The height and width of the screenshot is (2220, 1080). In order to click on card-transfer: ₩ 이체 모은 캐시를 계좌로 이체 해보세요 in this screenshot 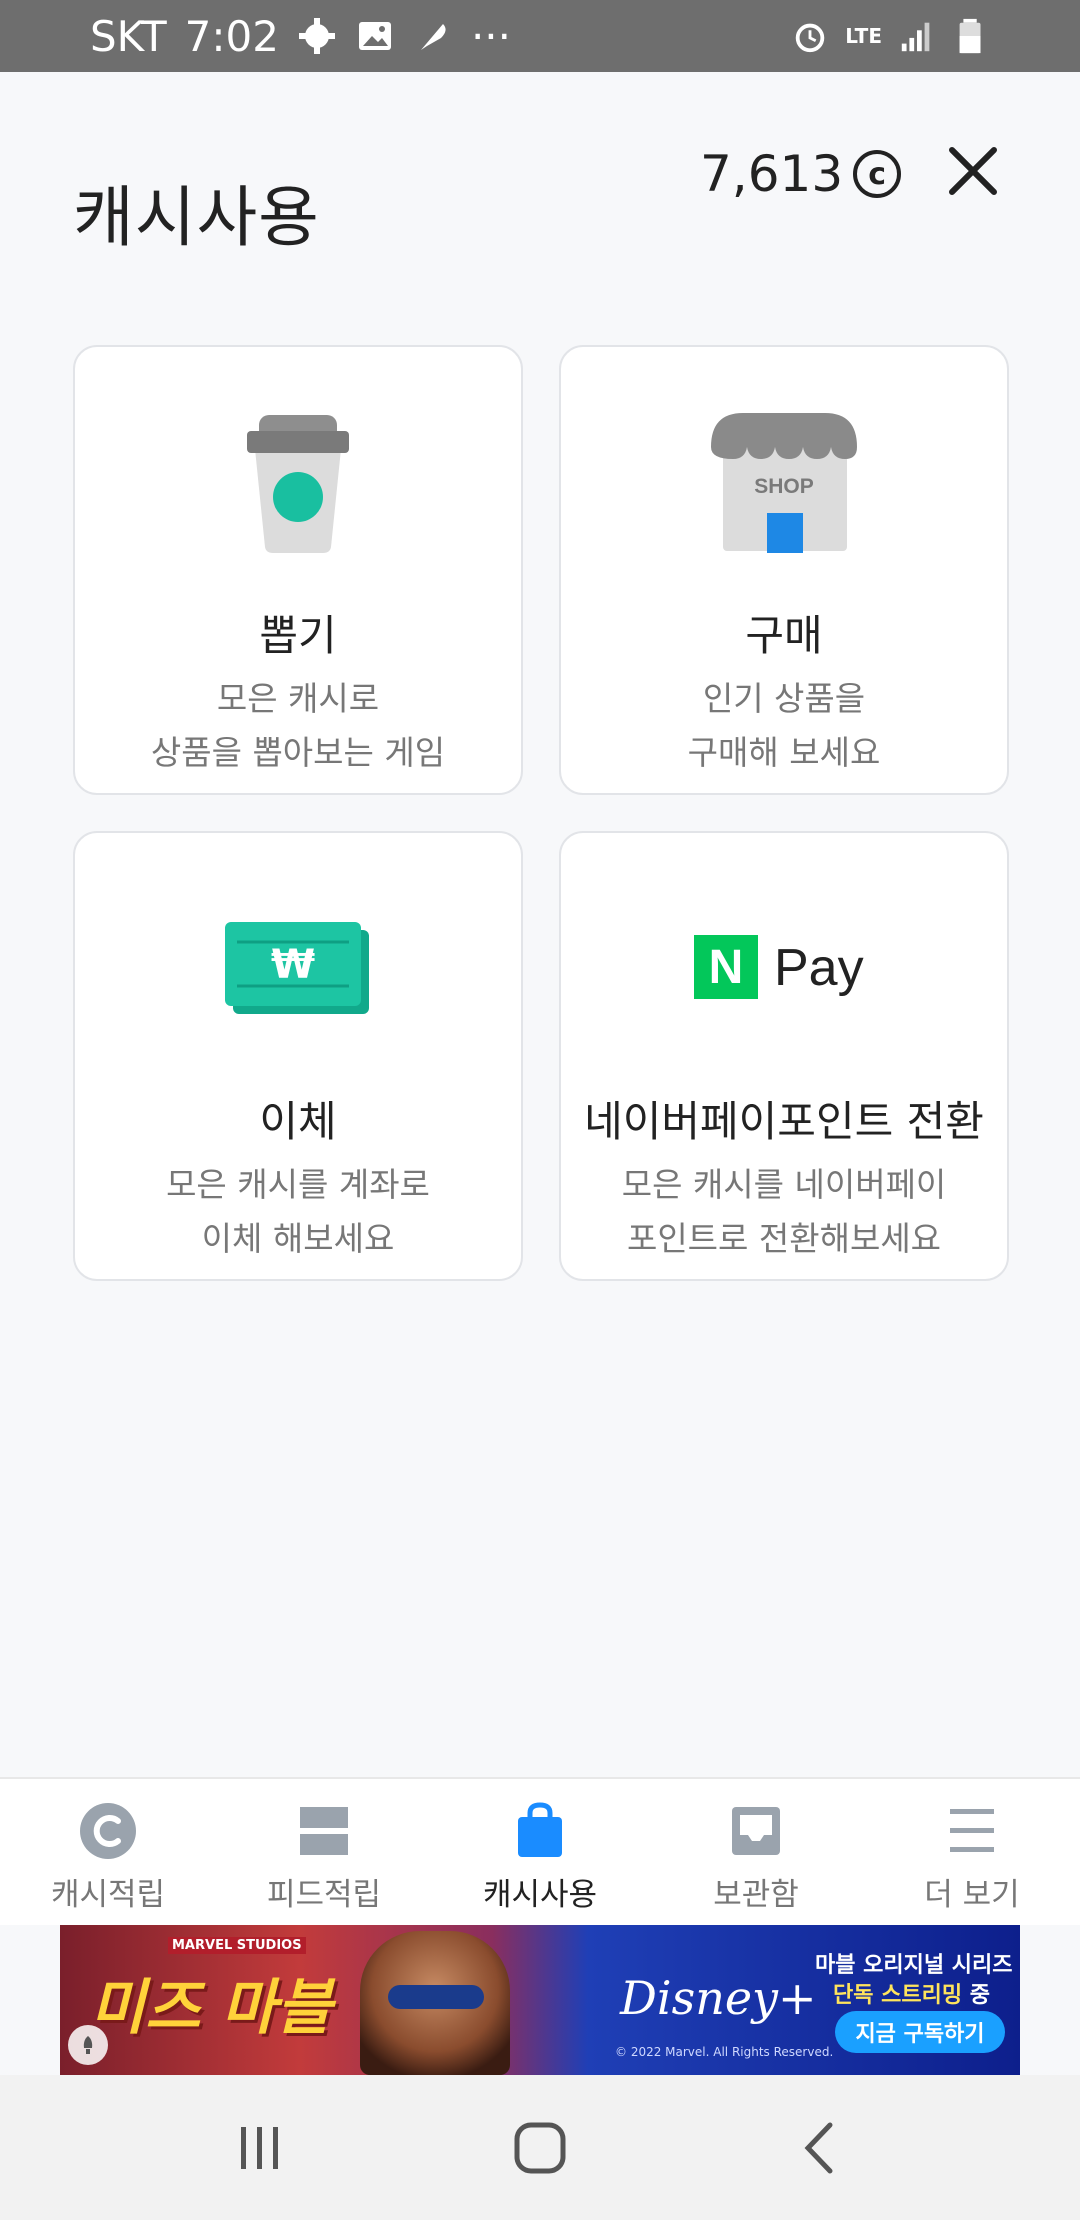, I will do `click(298, 1056)`.